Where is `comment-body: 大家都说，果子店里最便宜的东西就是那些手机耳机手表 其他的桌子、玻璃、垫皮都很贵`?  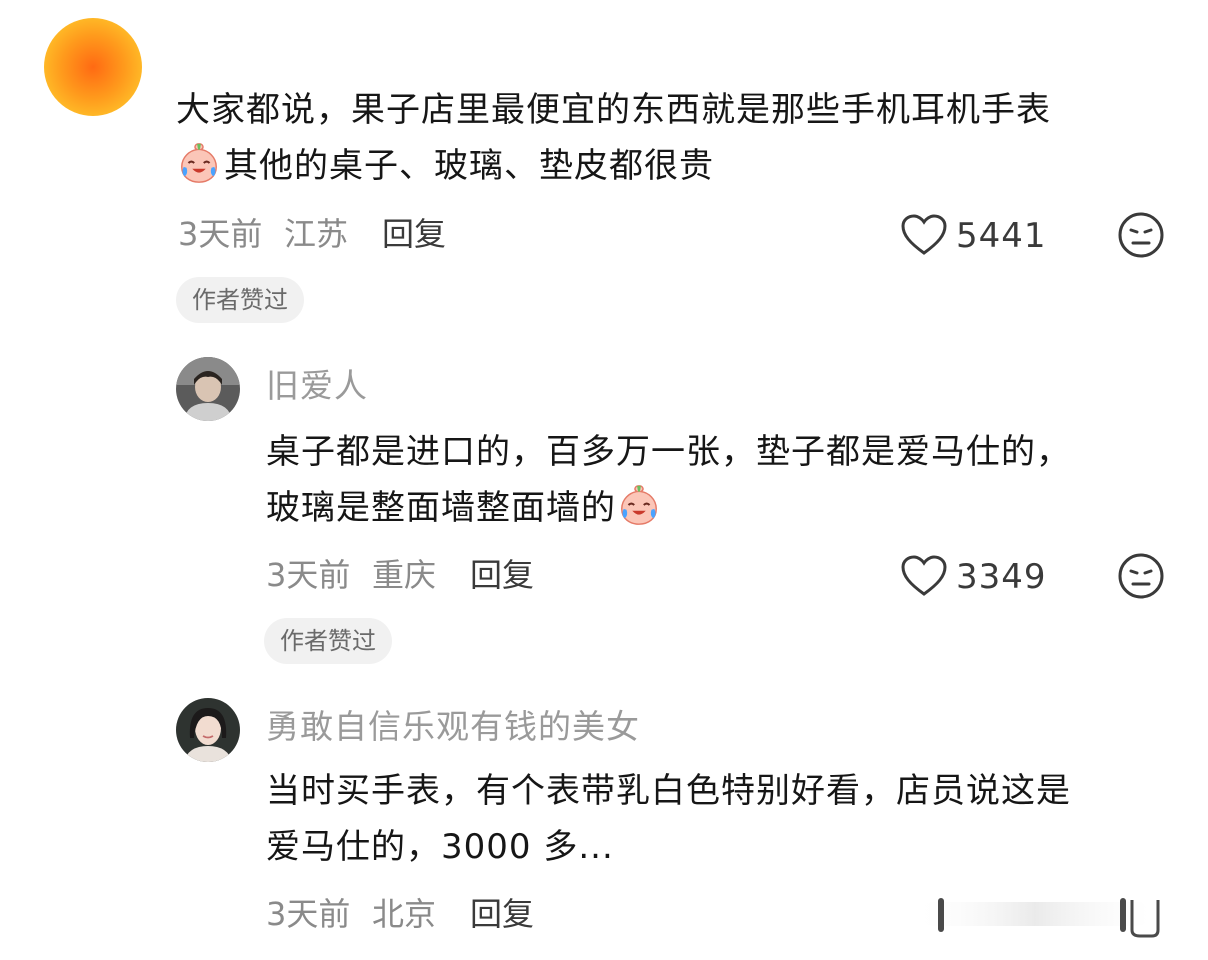 comment-body: 大家都说，果子店里最便宜的东西就是那些手机耳机手表 其他的桌子、玻璃、垫皮都很贵 is located at coordinates (676, 138).